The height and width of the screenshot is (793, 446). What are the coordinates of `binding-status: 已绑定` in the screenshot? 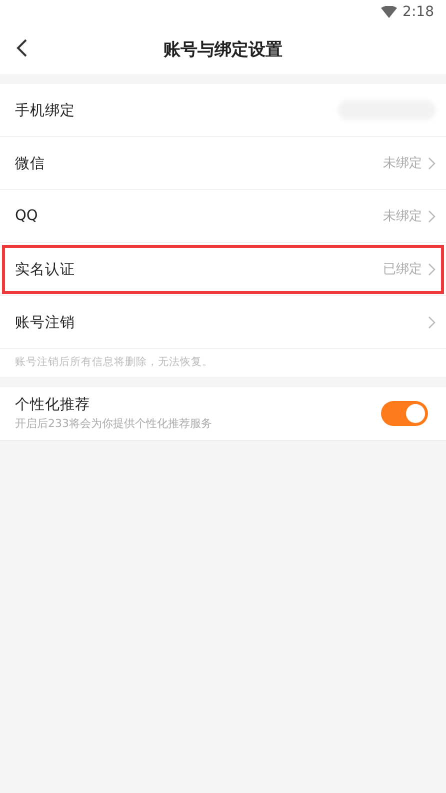 It's located at (402, 269).